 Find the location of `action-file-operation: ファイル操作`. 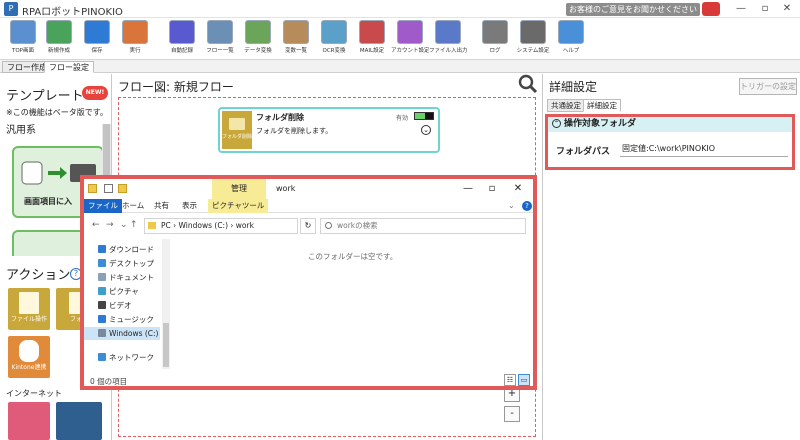

action-file-operation: ファイル操作 is located at coordinates (29, 309).